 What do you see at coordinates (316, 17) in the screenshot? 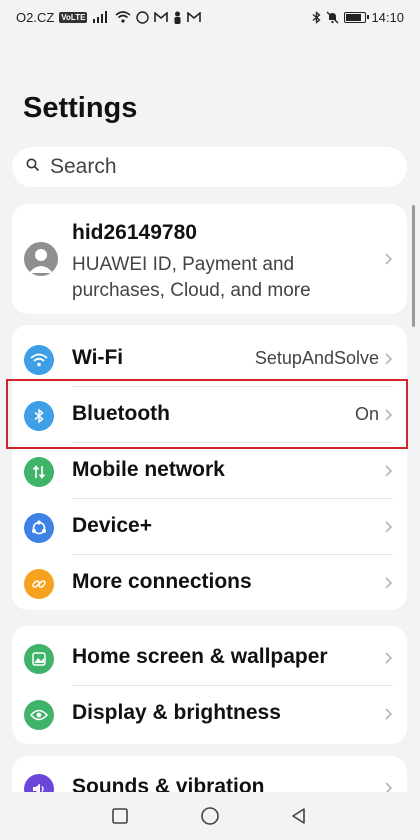
I see `bluetooth-status-icon` at bounding box center [316, 17].